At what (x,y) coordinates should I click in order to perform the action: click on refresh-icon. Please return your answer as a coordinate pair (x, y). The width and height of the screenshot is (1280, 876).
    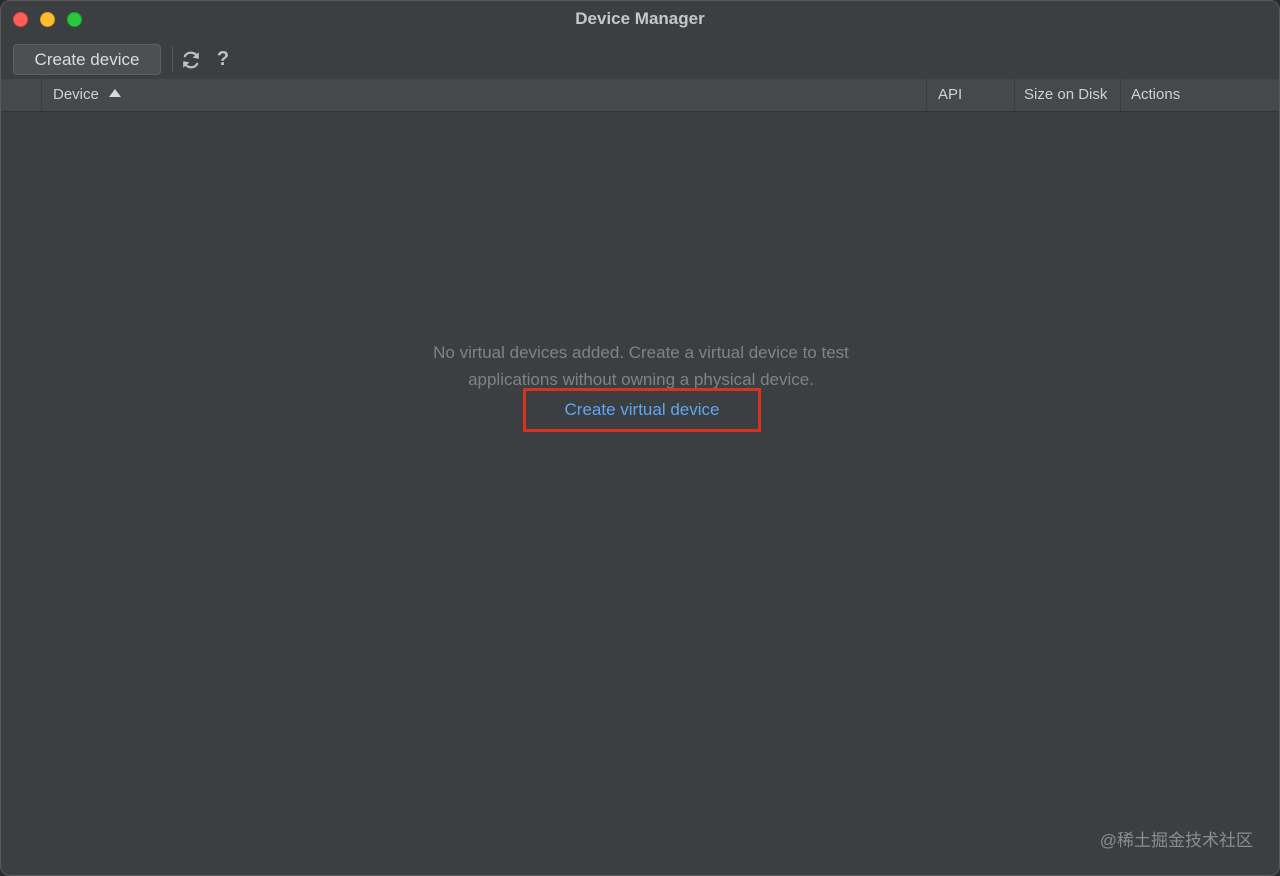
    Looking at the image, I should click on (191, 60).